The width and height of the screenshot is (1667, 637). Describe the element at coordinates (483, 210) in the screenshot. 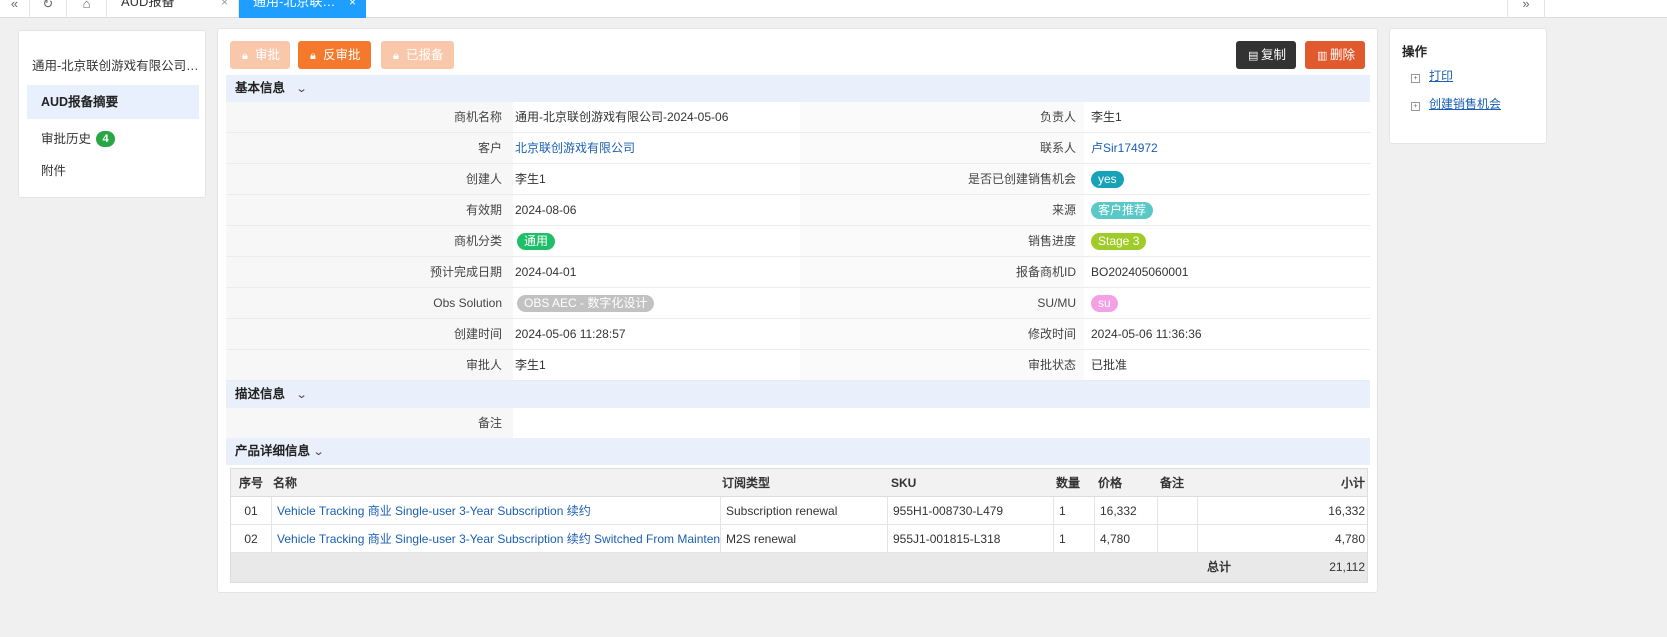

I see `field-label: 有效期` at that location.